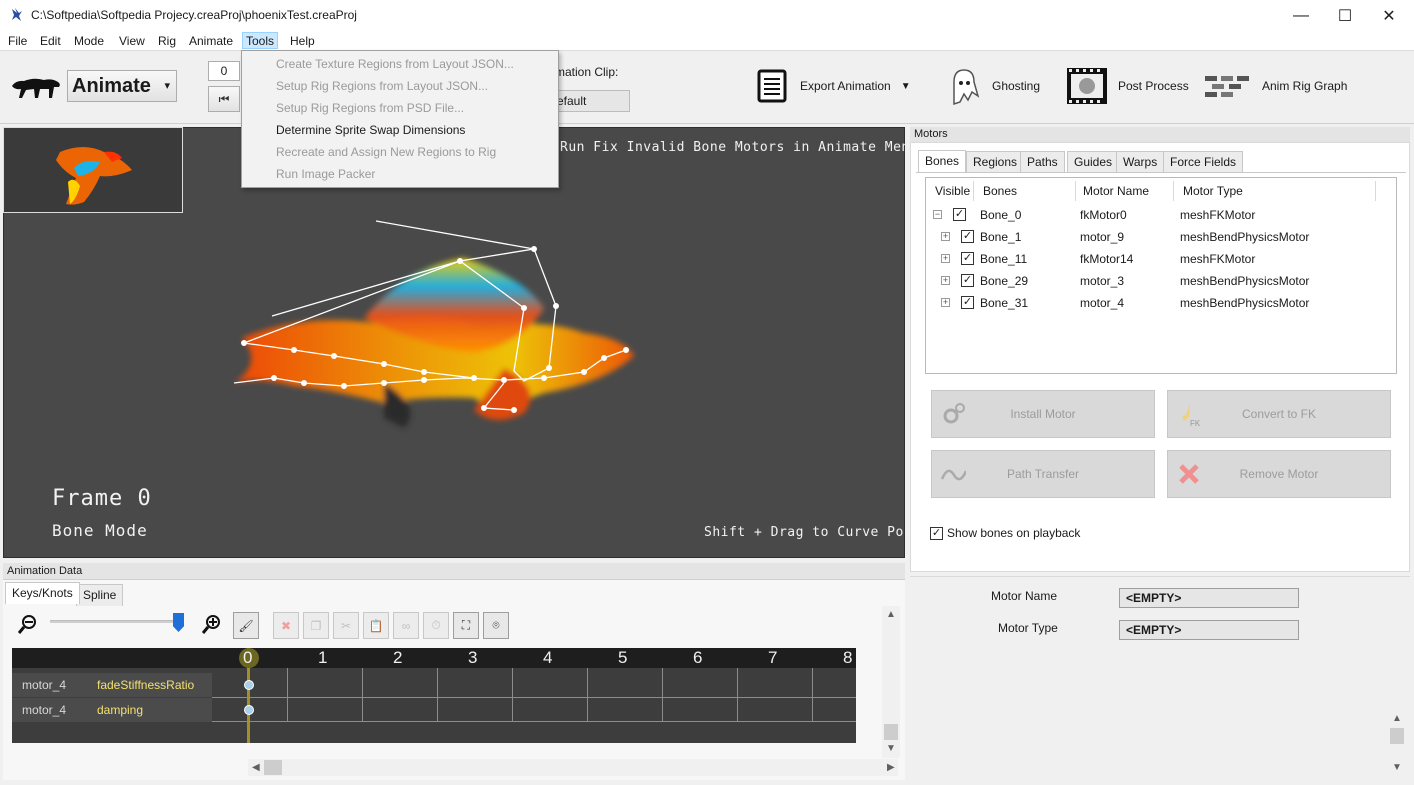  What do you see at coordinates (325, 174) in the screenshot?
I see `menu-item-run-image-packer: Run Image Packer` at bounding box center [325, 174].